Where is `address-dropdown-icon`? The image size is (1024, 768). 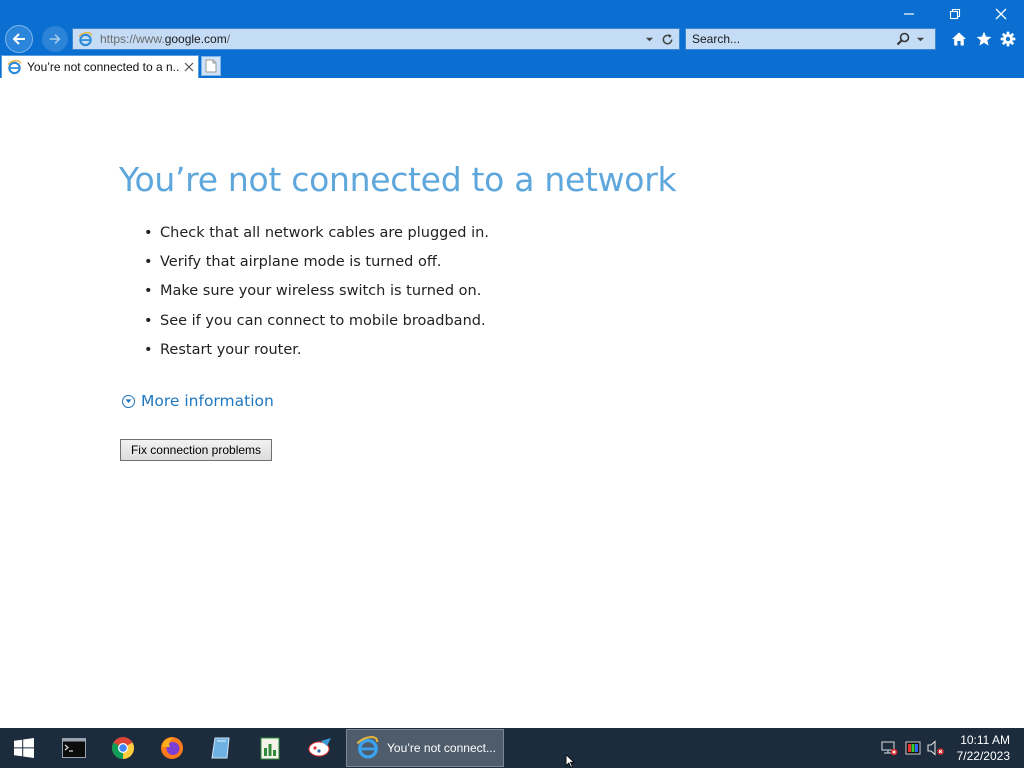
address-dropdown-icon is located at coordinates (649, 39).